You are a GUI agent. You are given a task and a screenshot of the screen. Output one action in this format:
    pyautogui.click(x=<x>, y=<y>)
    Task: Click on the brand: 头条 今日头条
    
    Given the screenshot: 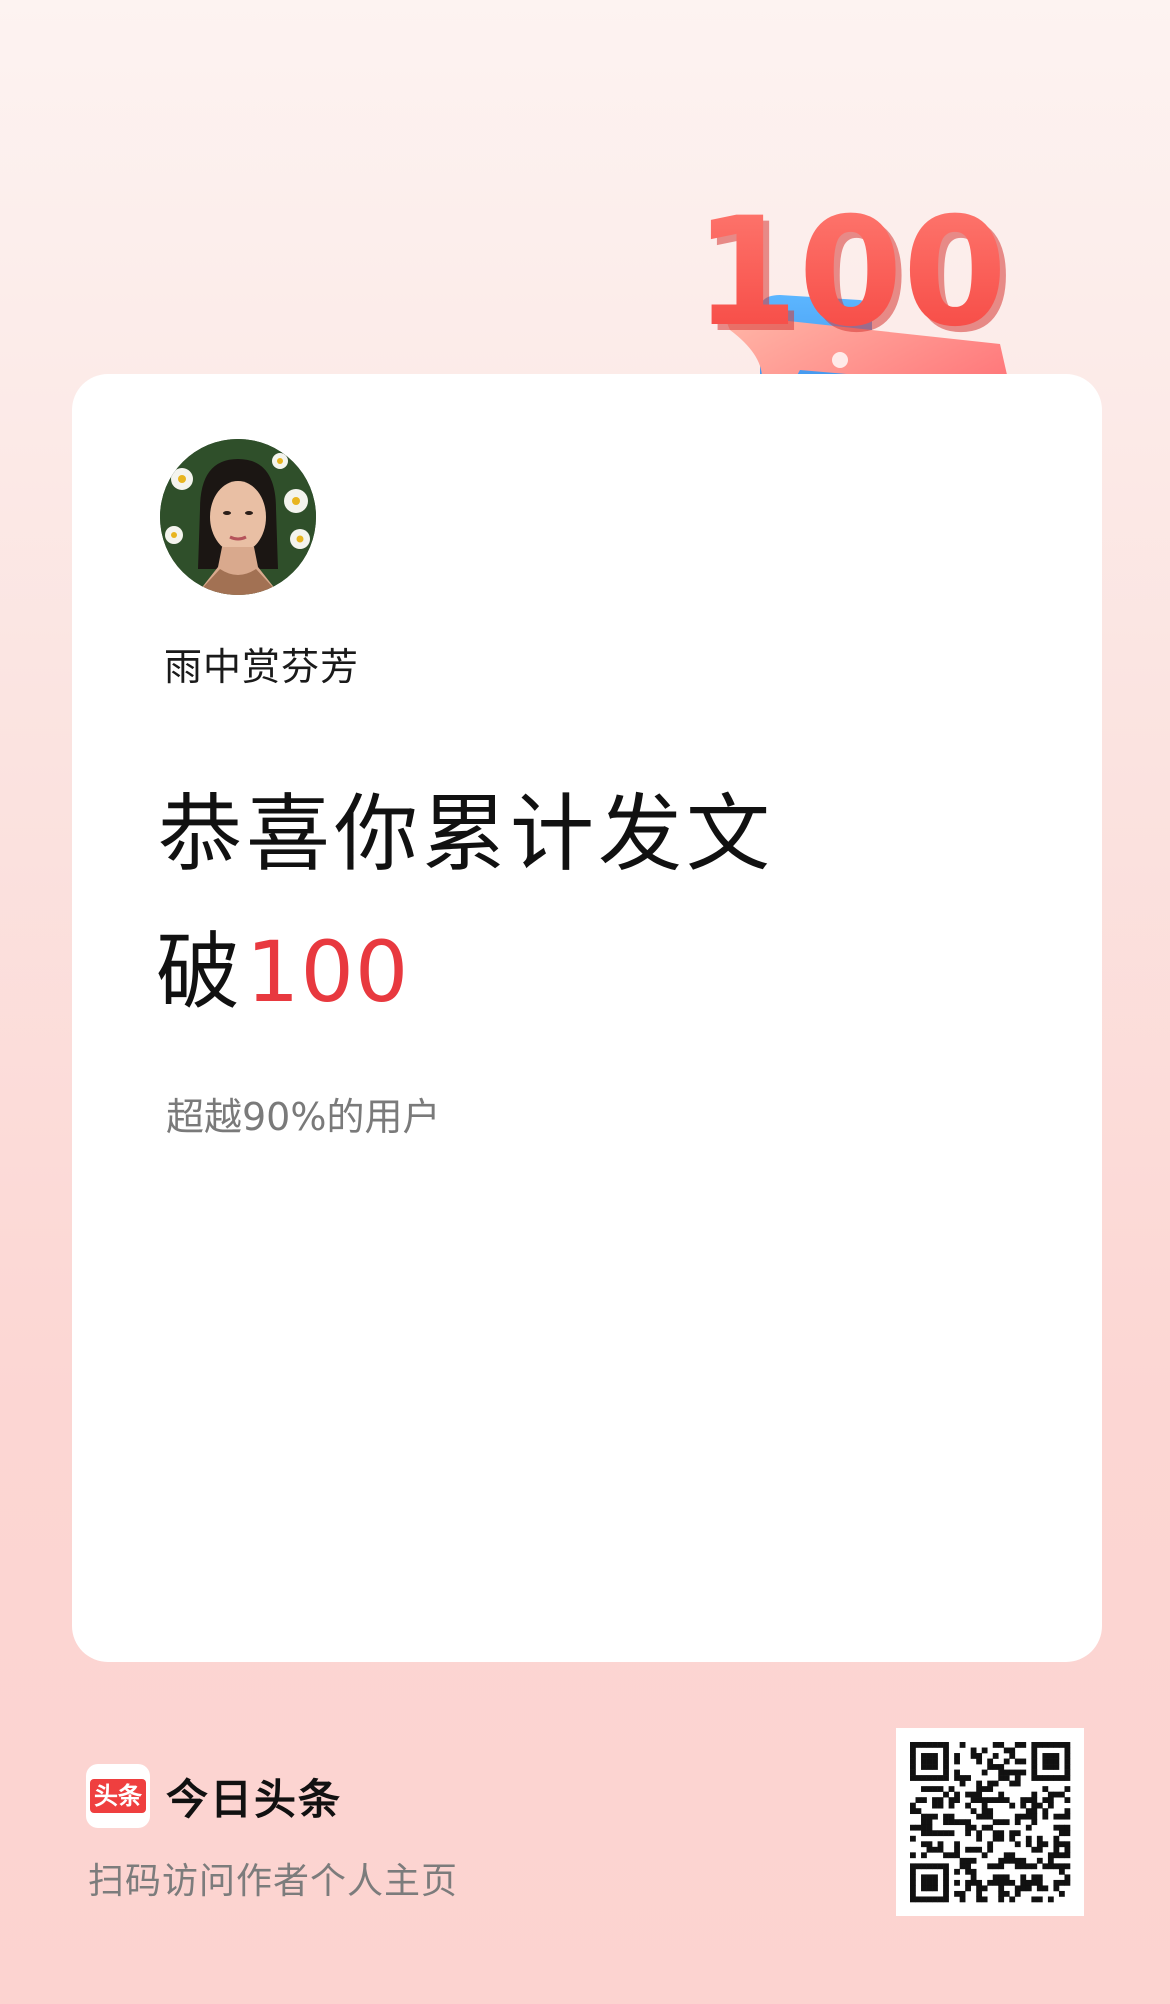 What is the action you would take?
    pyautogui.click(x=214, y=1796)
    